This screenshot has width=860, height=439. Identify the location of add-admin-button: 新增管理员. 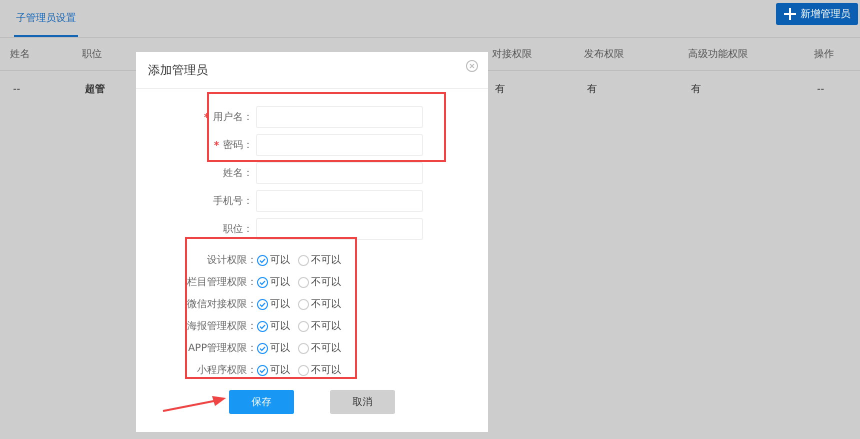
(817, 14).